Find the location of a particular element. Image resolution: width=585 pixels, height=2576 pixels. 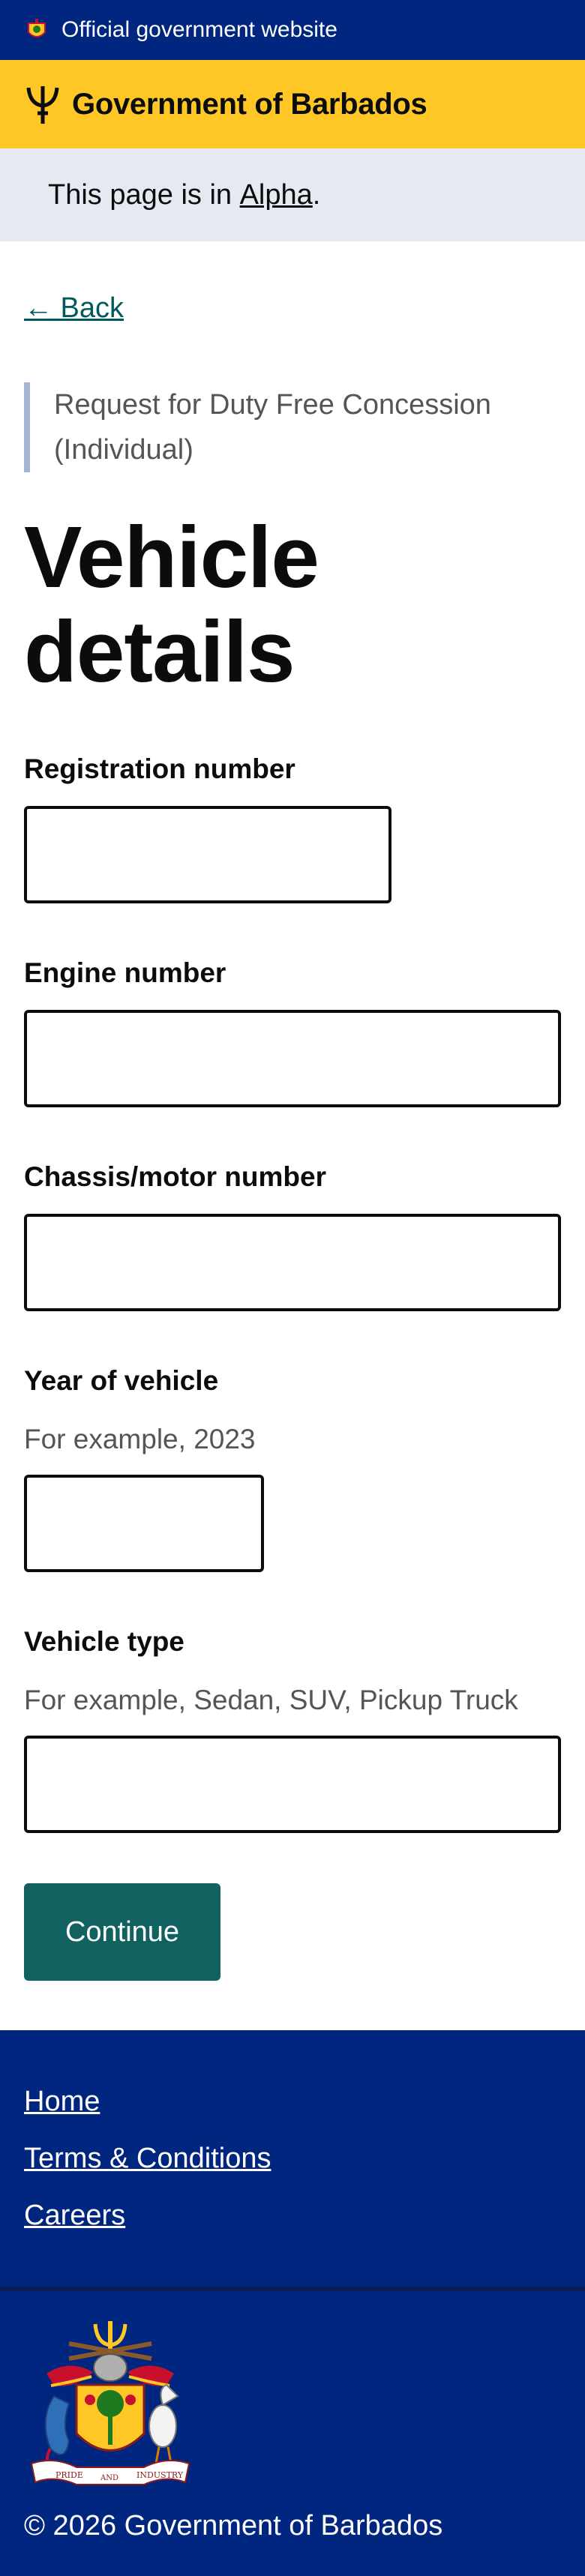

phase-tag-link: Alpha is located at coordinates (276, 195).